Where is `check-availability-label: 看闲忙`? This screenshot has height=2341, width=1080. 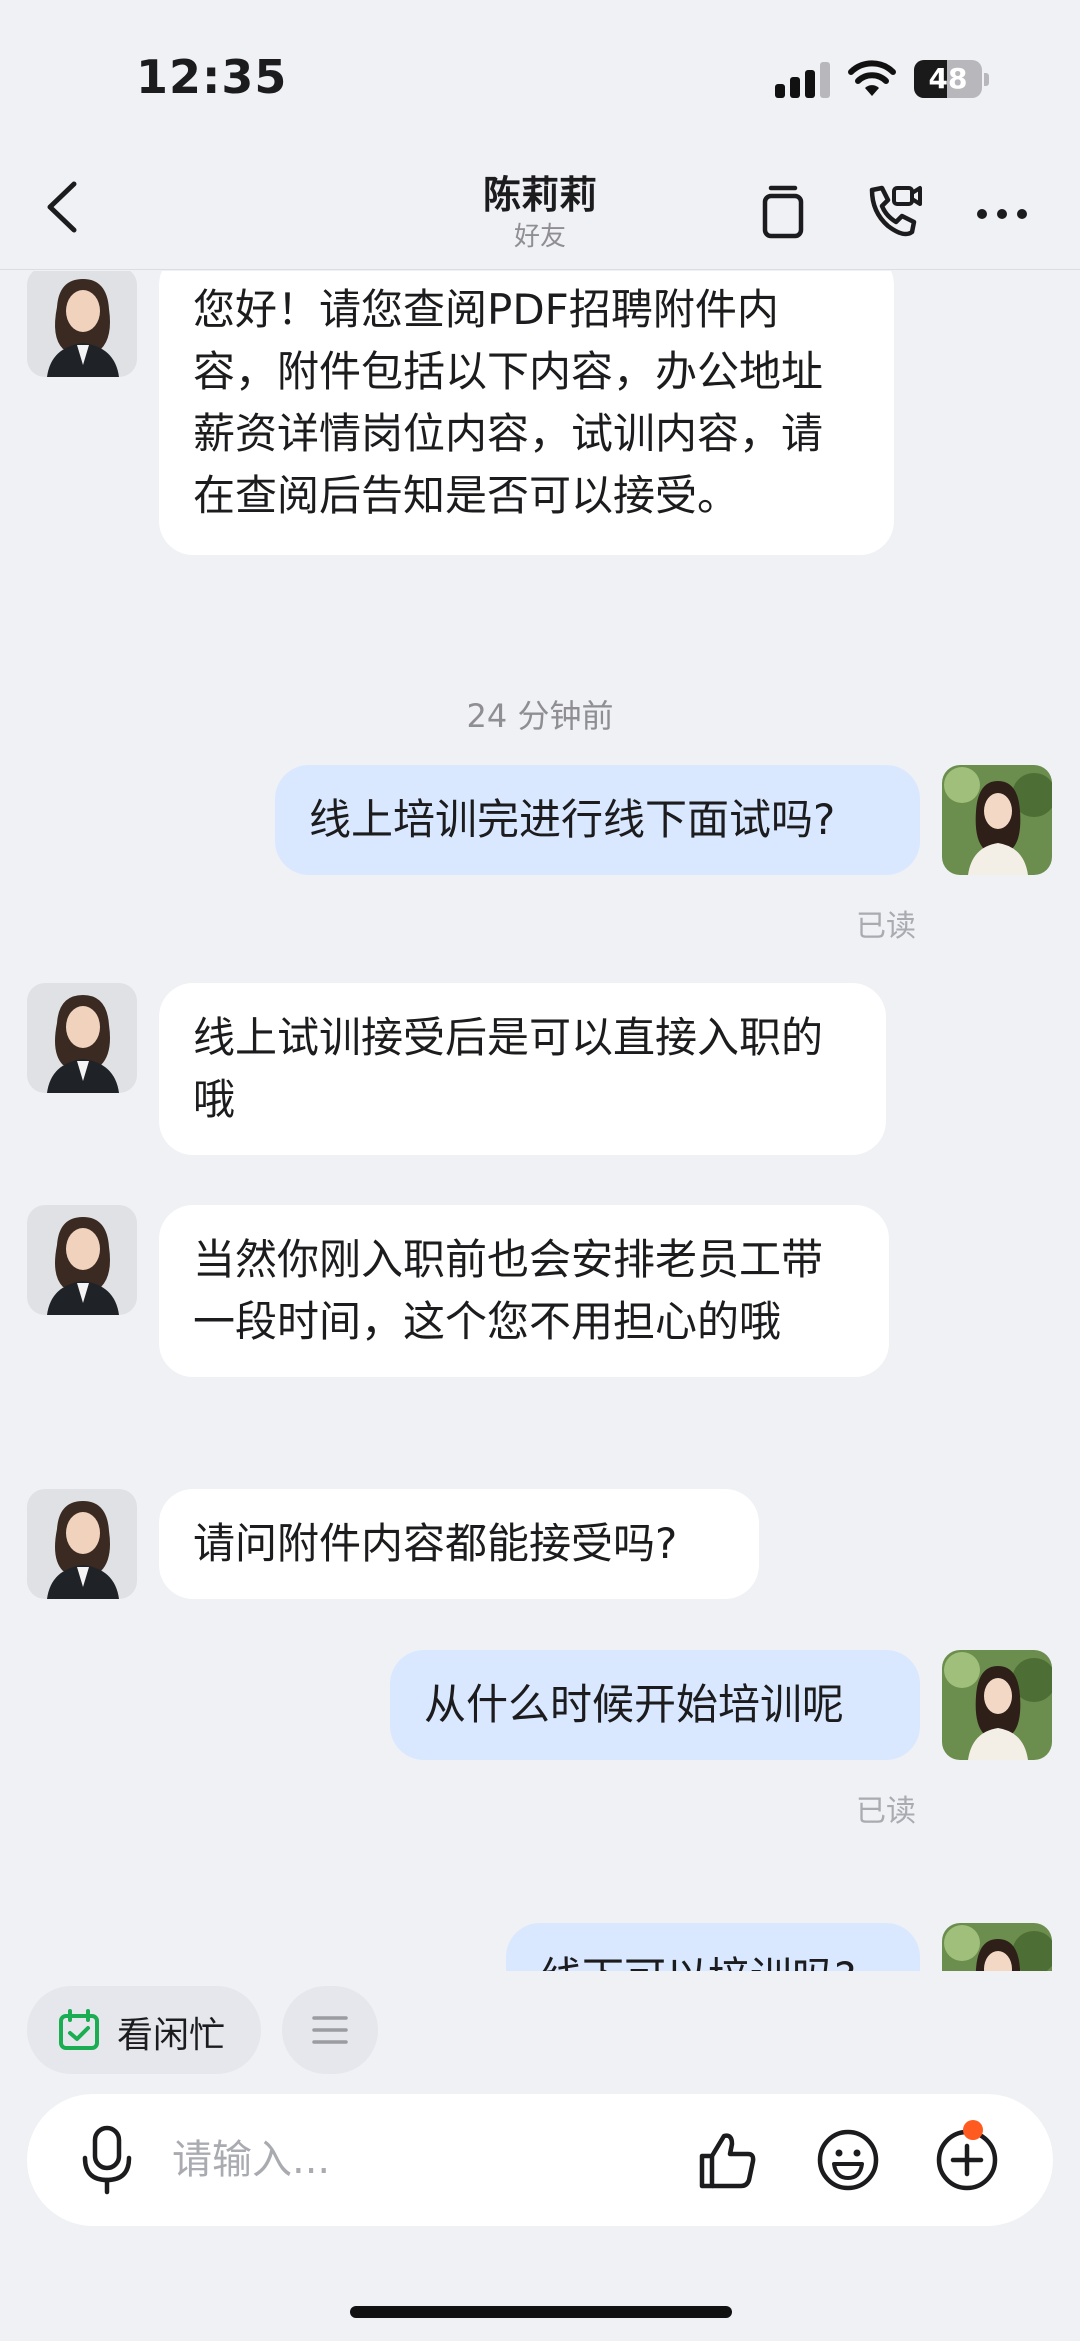 check-availability-label: 看闲忙 is located at coordinates (171, 2035).